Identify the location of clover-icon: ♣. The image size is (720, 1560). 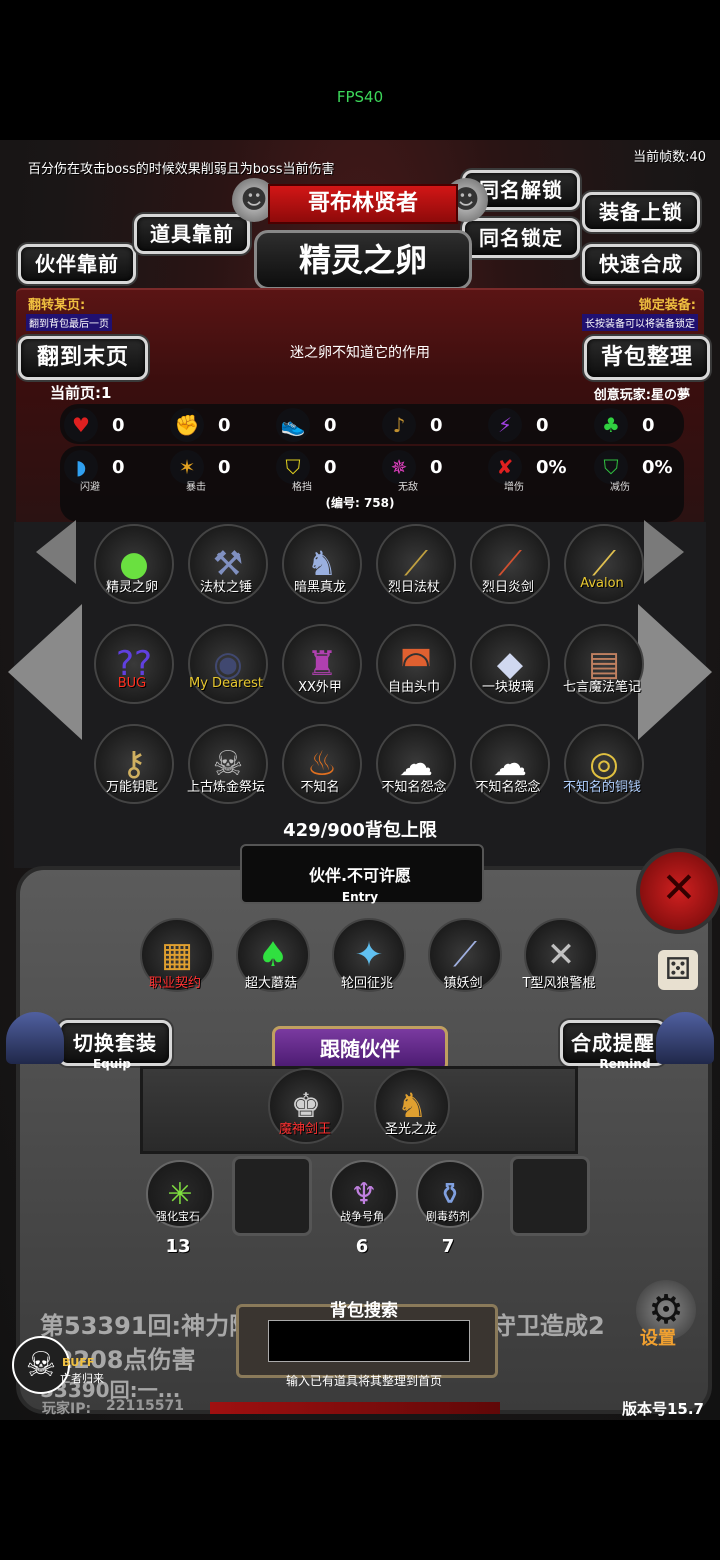
(611, 425).